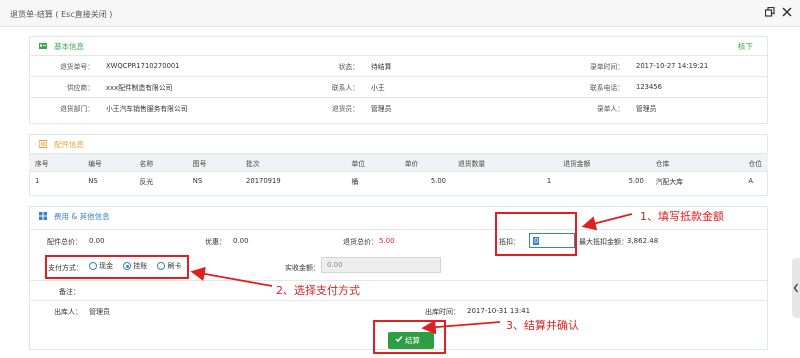 The image size is (800, 358). I want to click on annotation-step-3: 3、结算并确认, so click(542, 325).